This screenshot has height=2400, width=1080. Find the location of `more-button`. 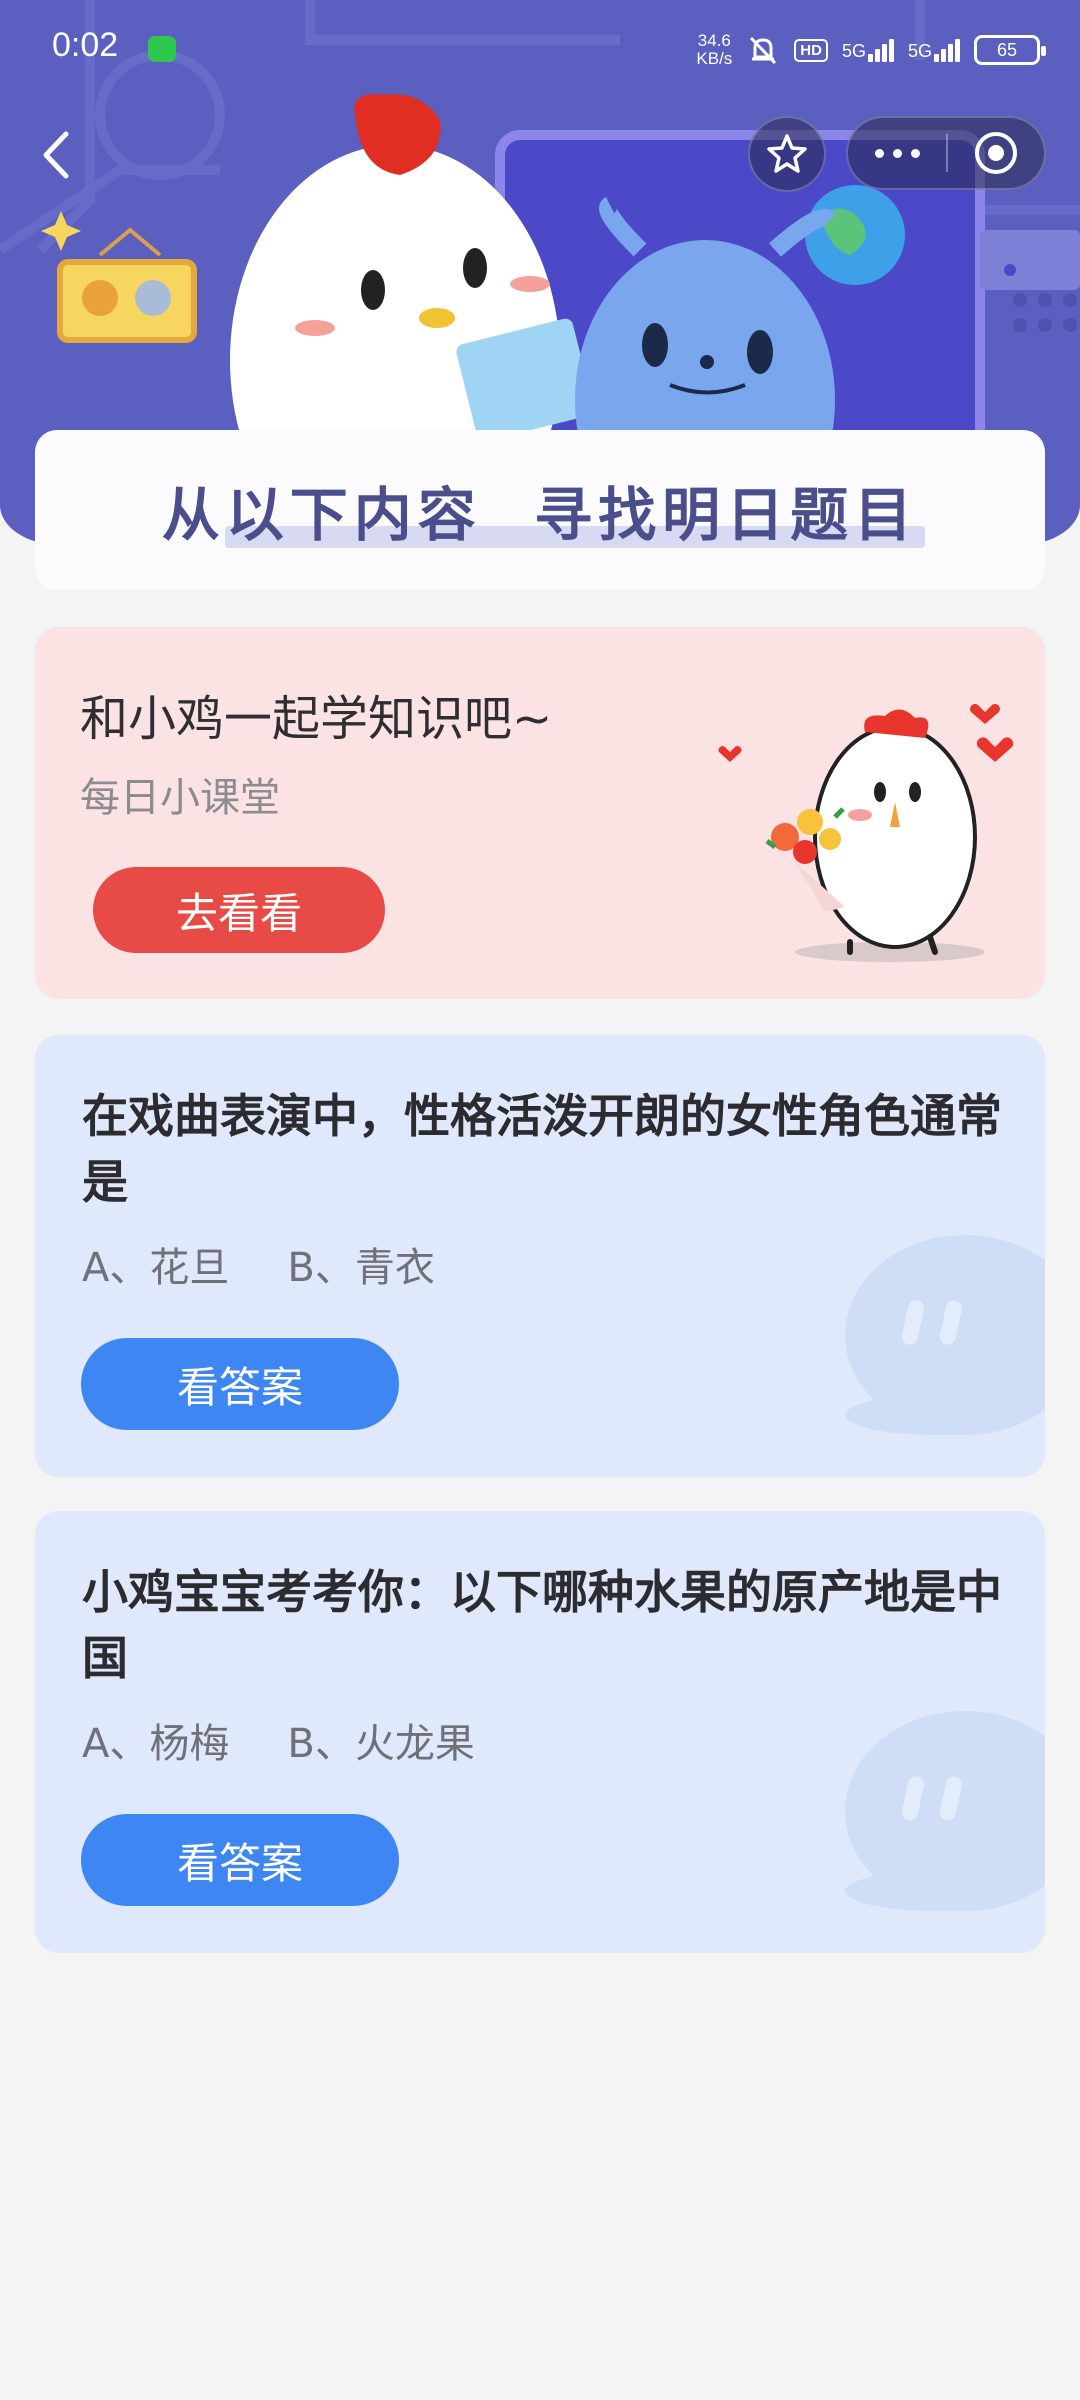

more-button is located at coordinates (897, 153).